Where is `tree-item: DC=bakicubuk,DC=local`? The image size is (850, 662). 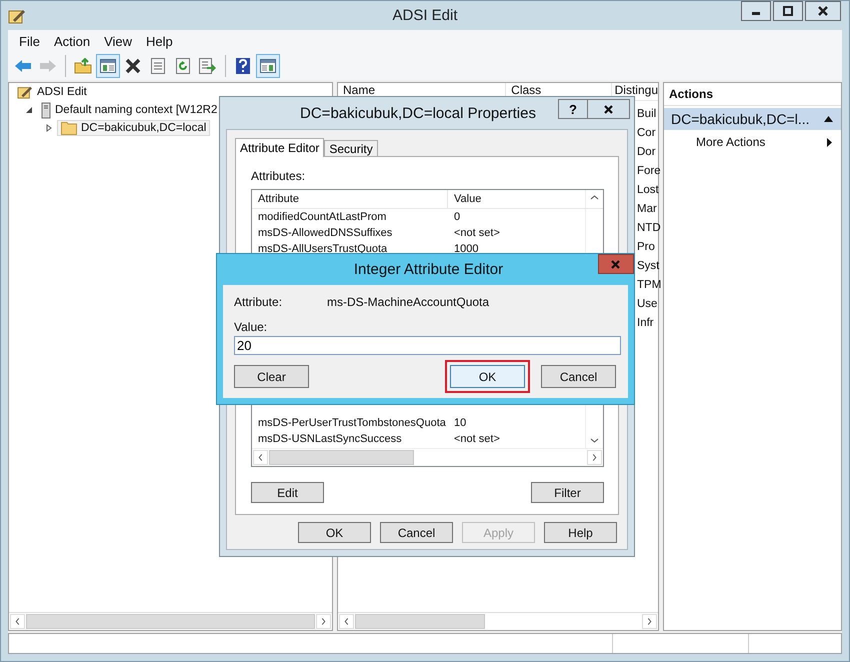 tree-item: DC=bakicubuk,DC=local is located at coordinates (133, 128).